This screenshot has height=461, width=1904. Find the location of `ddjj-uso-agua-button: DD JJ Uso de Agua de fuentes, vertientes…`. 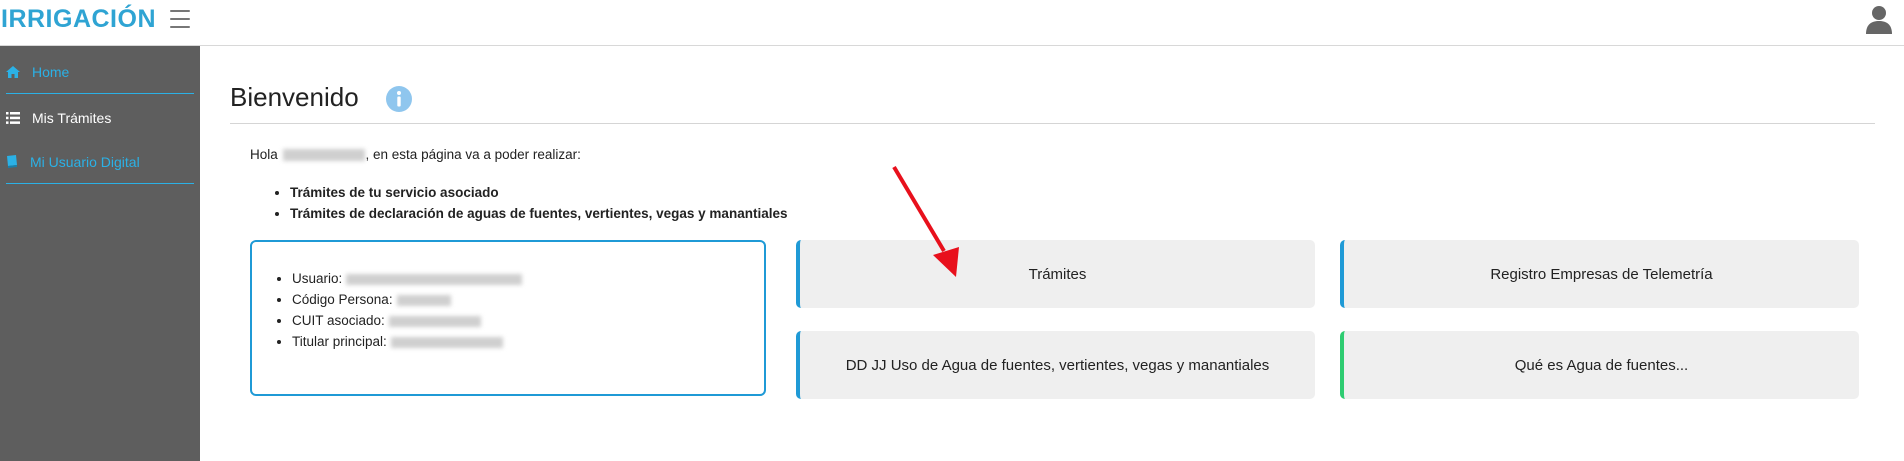

ddjj-uso-agua-button: DD JJ Uso de Agua de fuentes, vertientes… is located at coordinates (1055, 365).